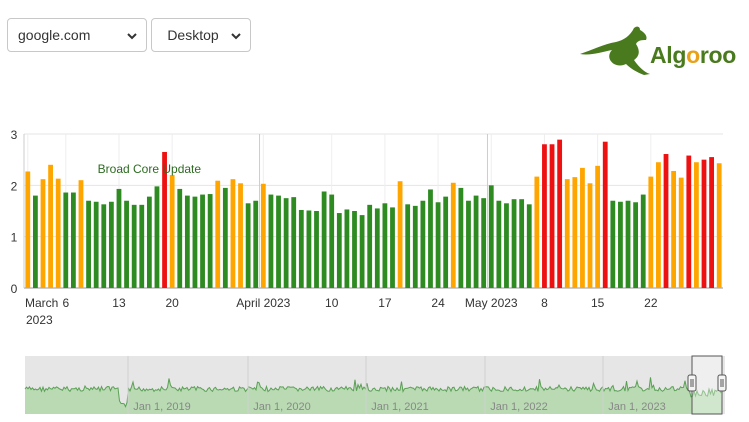  What do you see at coordinates (637, 407) in the screenshot?
I see `navigator-date-label: Jan 1, 2023` at bounding box center [637, 407].